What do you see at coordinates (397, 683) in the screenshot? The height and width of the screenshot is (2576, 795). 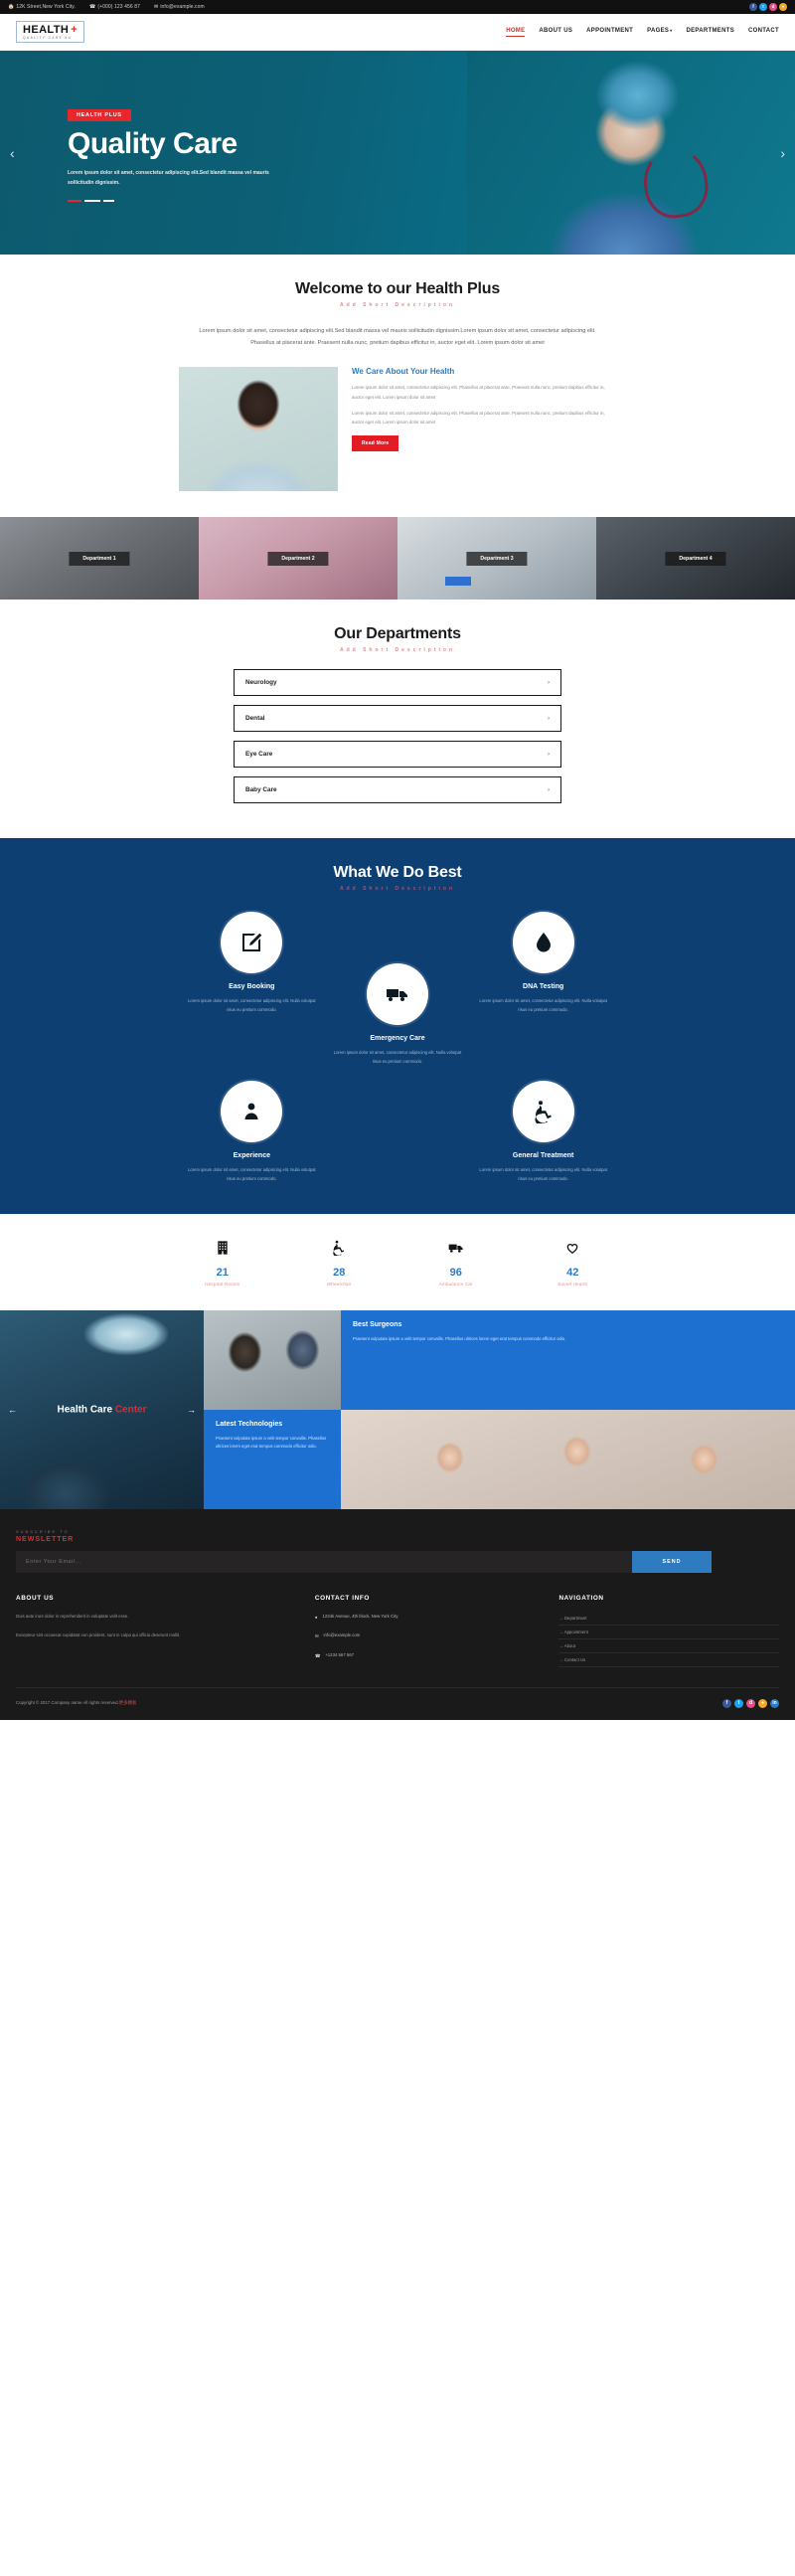 I see `accordion-item-neurology: Neurology ›` at bounding box center [397, 683].